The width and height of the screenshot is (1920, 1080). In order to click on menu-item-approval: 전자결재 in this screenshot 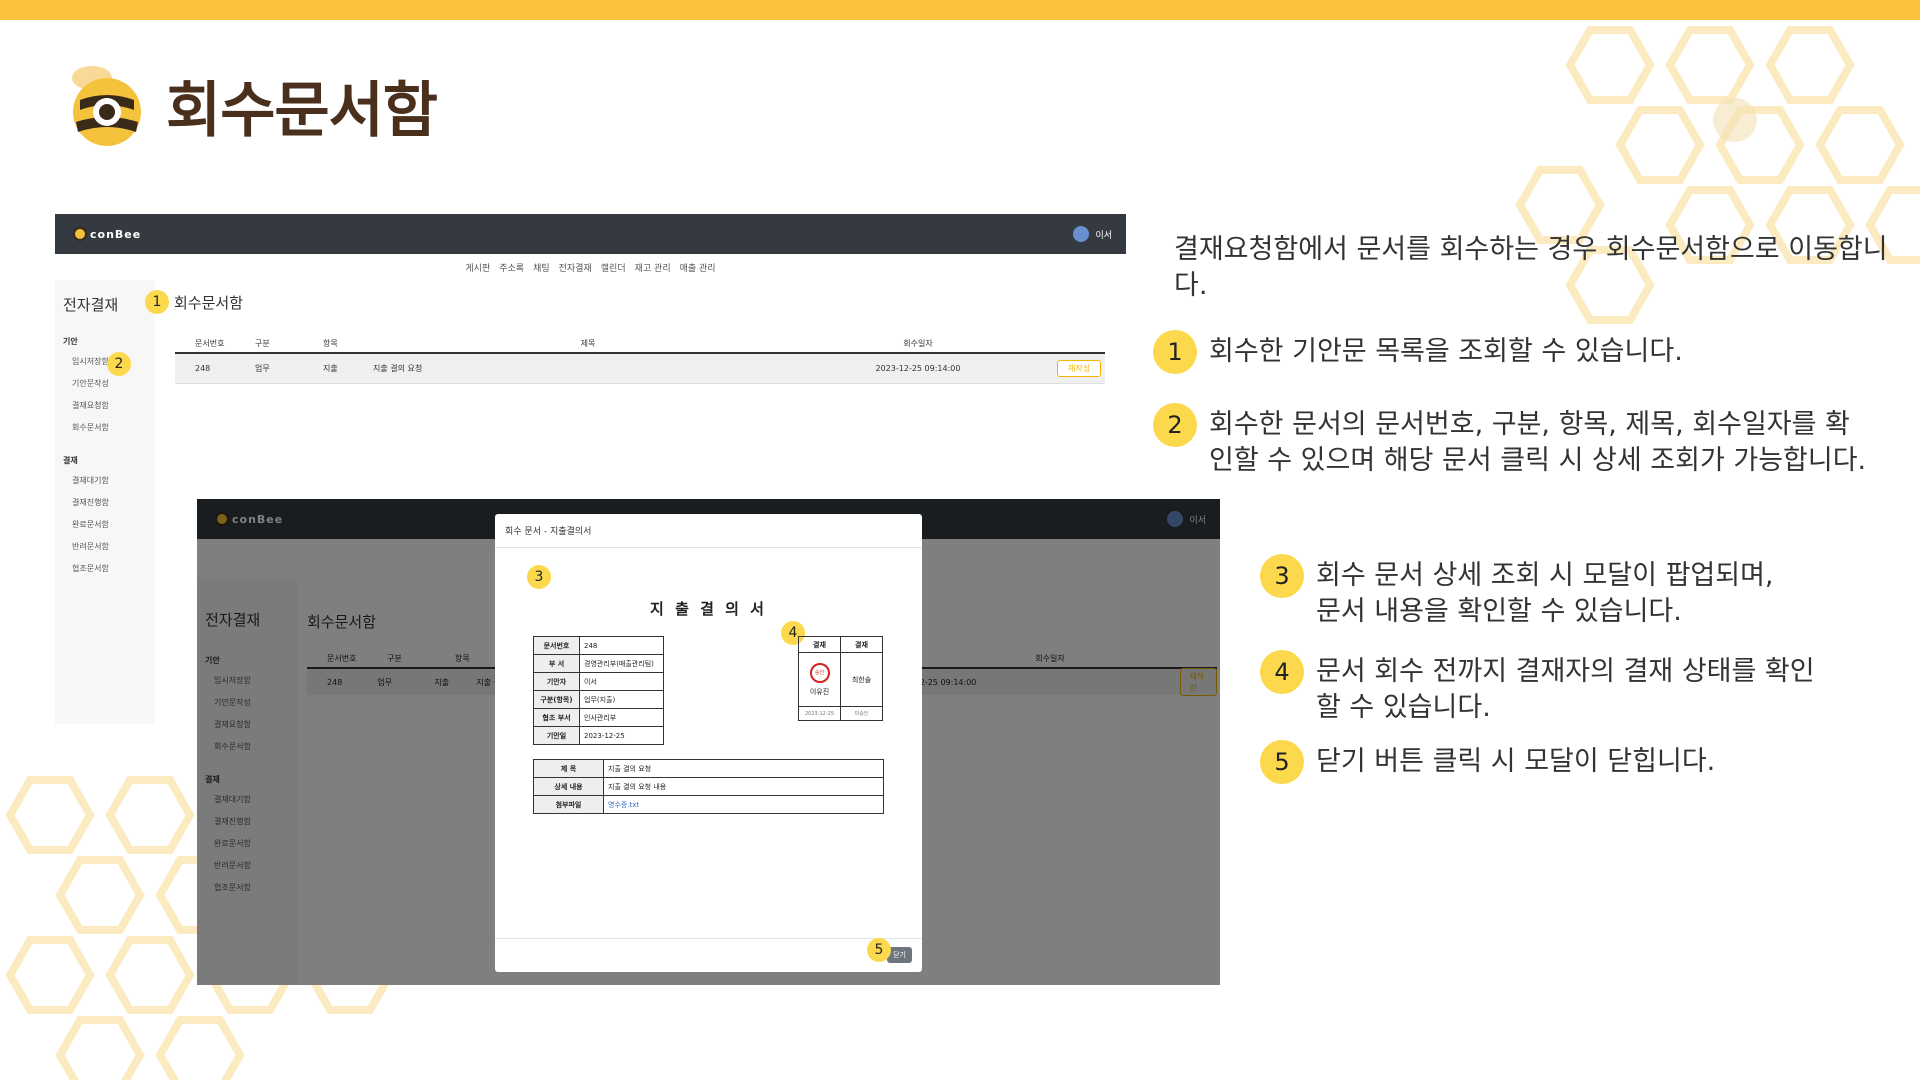, I will do `click(575, 267)`.